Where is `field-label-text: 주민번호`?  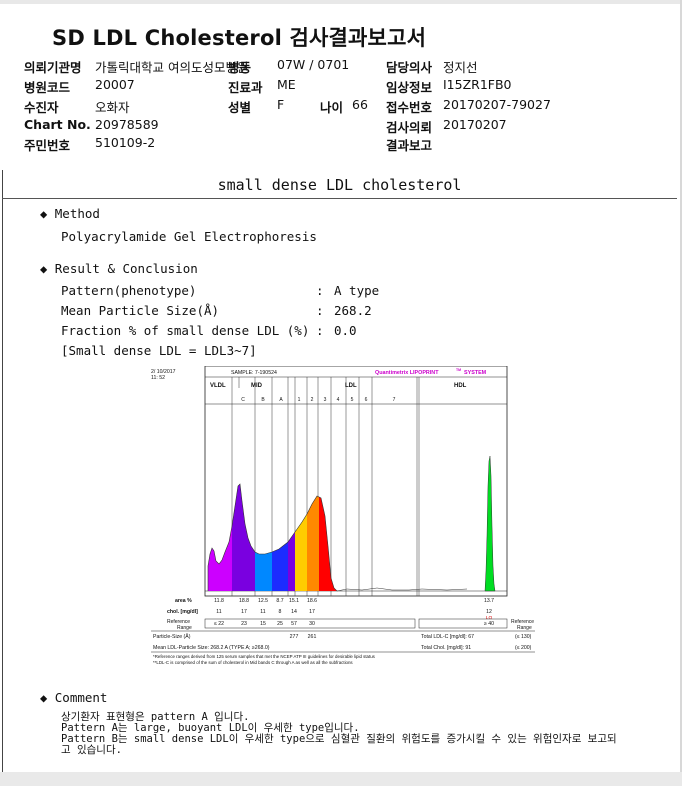
field-label-text: 주민번호 is located at coordinates (47, 145).